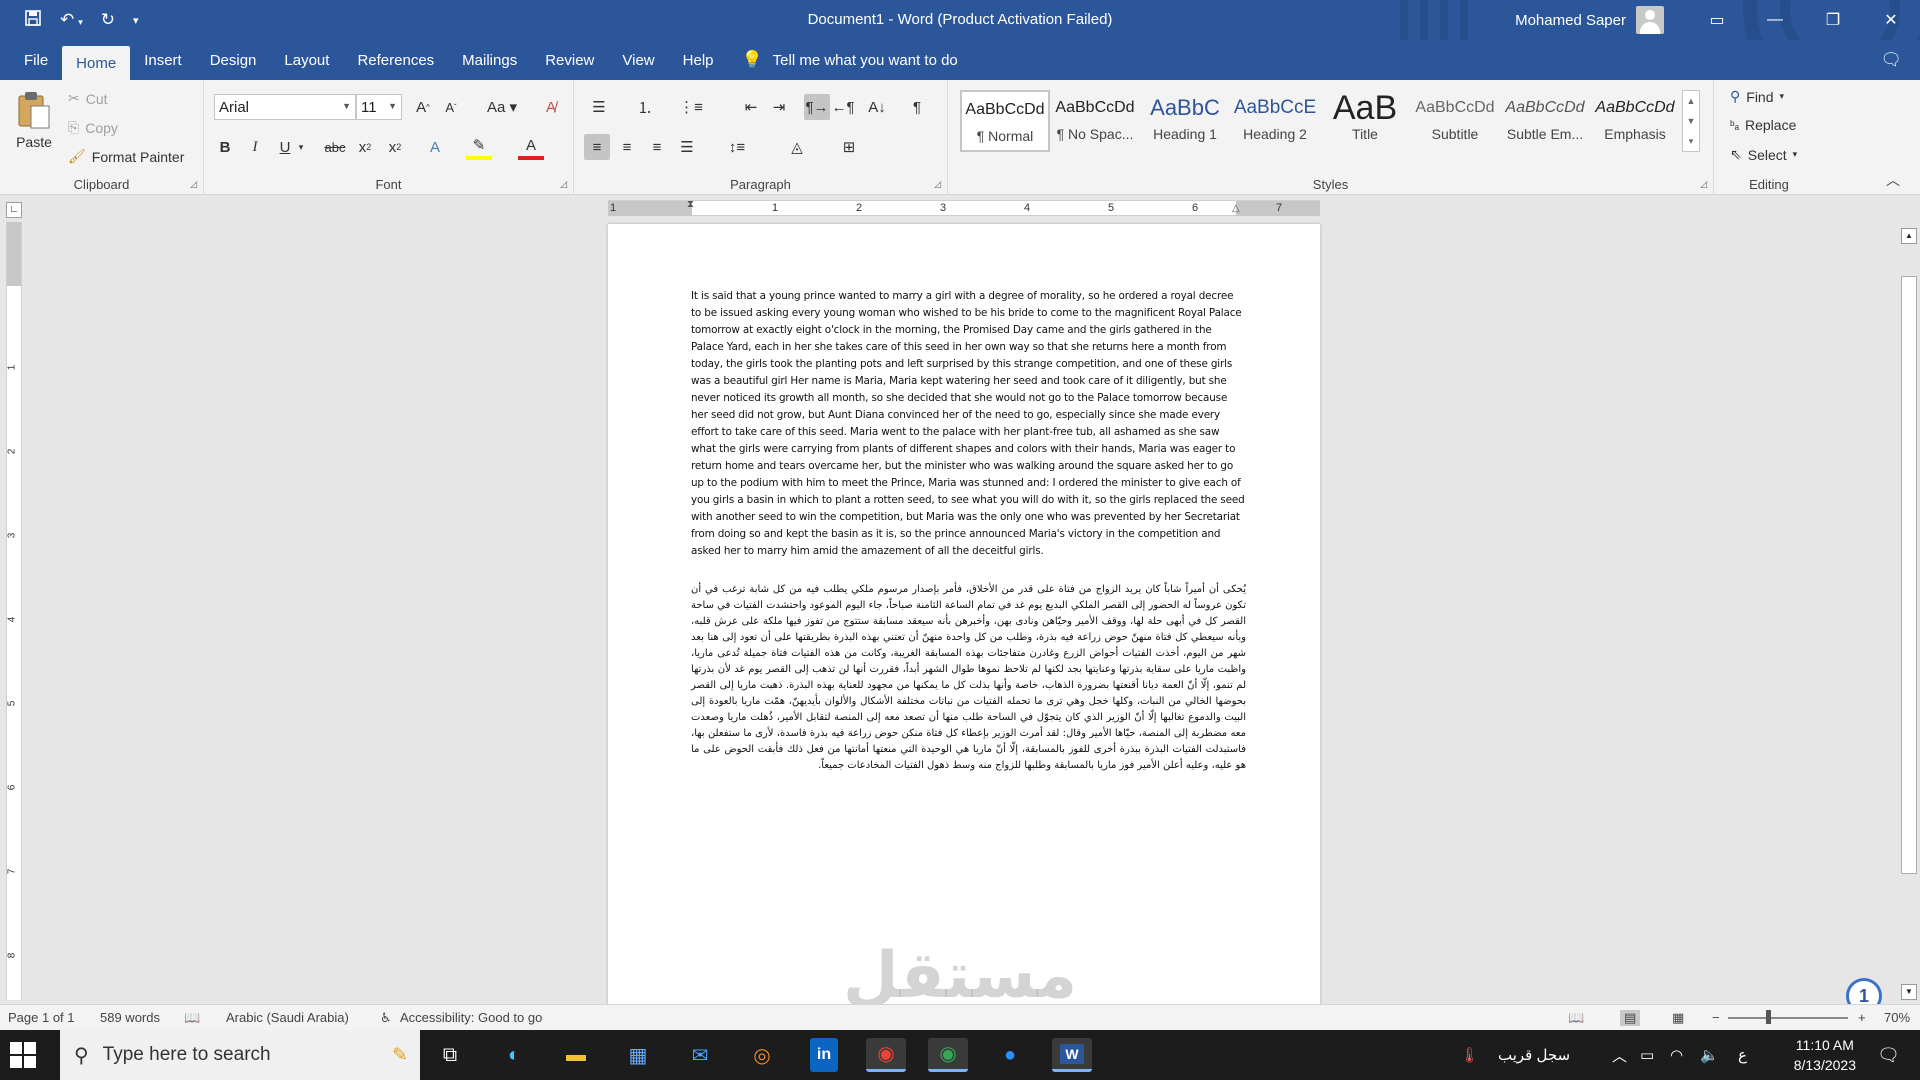 This screenshot has width=1920, height=1080. What do you see at coordinates (240, 1055) in the screenshot?
I see `taskbar-search: ⚲ Type here to search ✎` at bounding box center [240, 1055].